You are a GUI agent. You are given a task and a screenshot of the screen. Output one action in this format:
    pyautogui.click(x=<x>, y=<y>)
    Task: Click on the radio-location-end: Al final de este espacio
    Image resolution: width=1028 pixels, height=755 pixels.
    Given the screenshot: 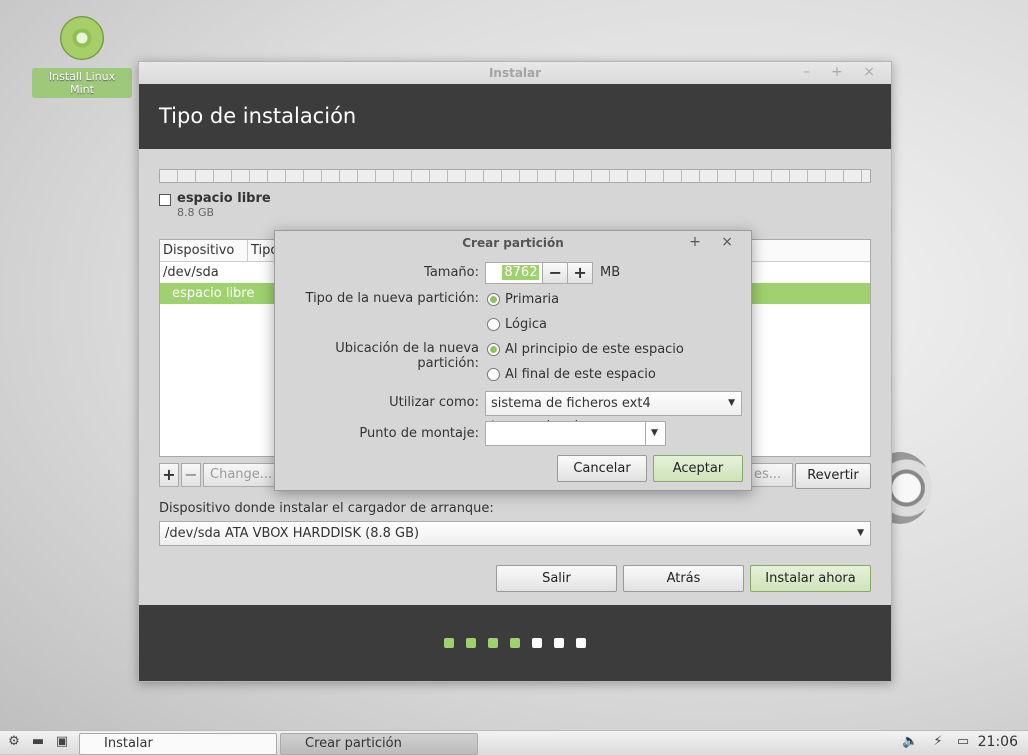 What is the action you would take?
    pyautogui.click(x=571, y=374)
    